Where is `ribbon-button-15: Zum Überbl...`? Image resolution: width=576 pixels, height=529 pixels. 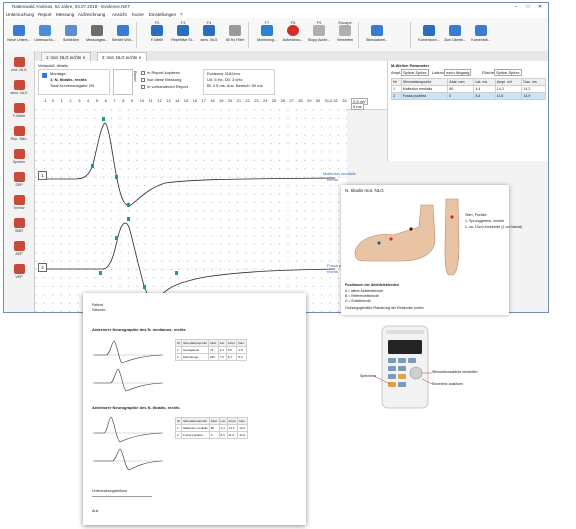
ribbon-button-15: Zum Überbl... is located at coordinates (455, 35).